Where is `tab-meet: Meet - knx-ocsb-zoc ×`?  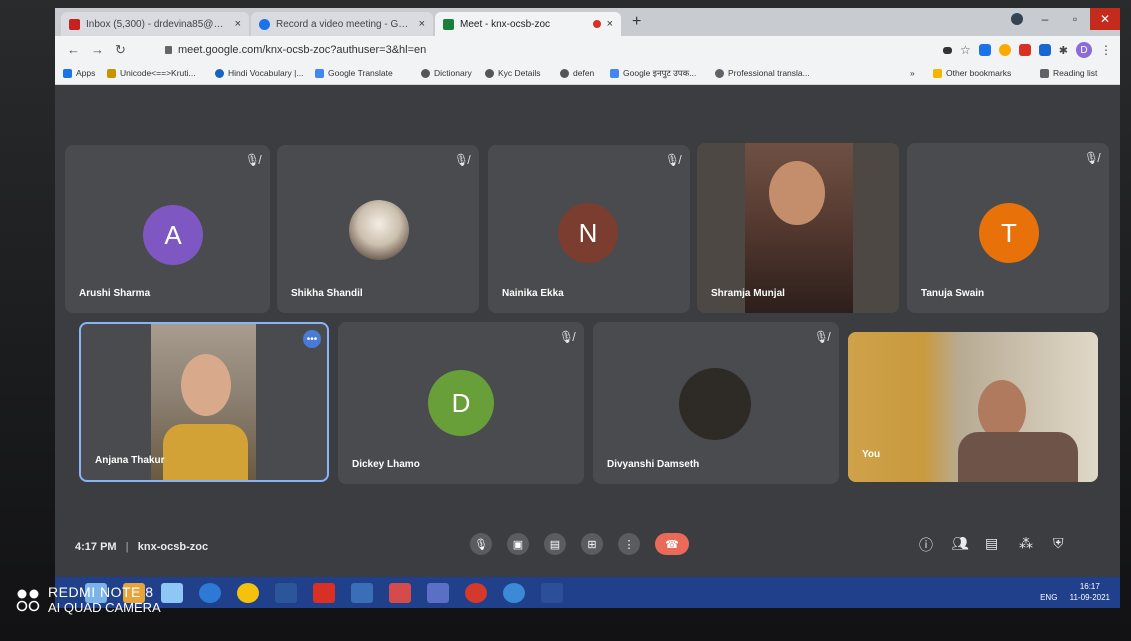
tab-meet: Meet - knx-ocsb-zoc × is located at coordinates (528, 24).